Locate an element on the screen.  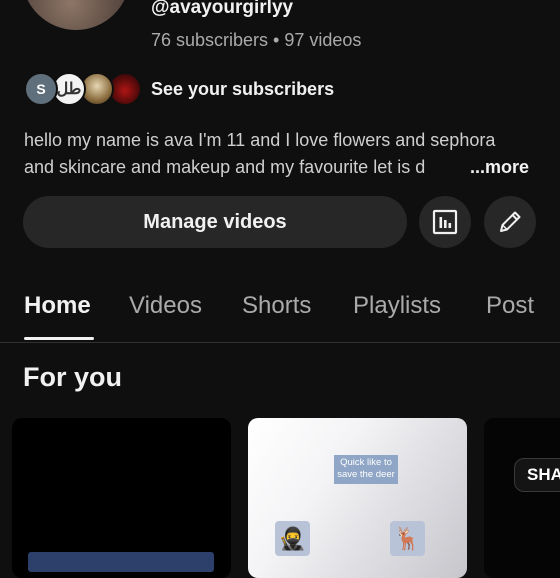
pencil-icon is located at coordinates (510, 221).